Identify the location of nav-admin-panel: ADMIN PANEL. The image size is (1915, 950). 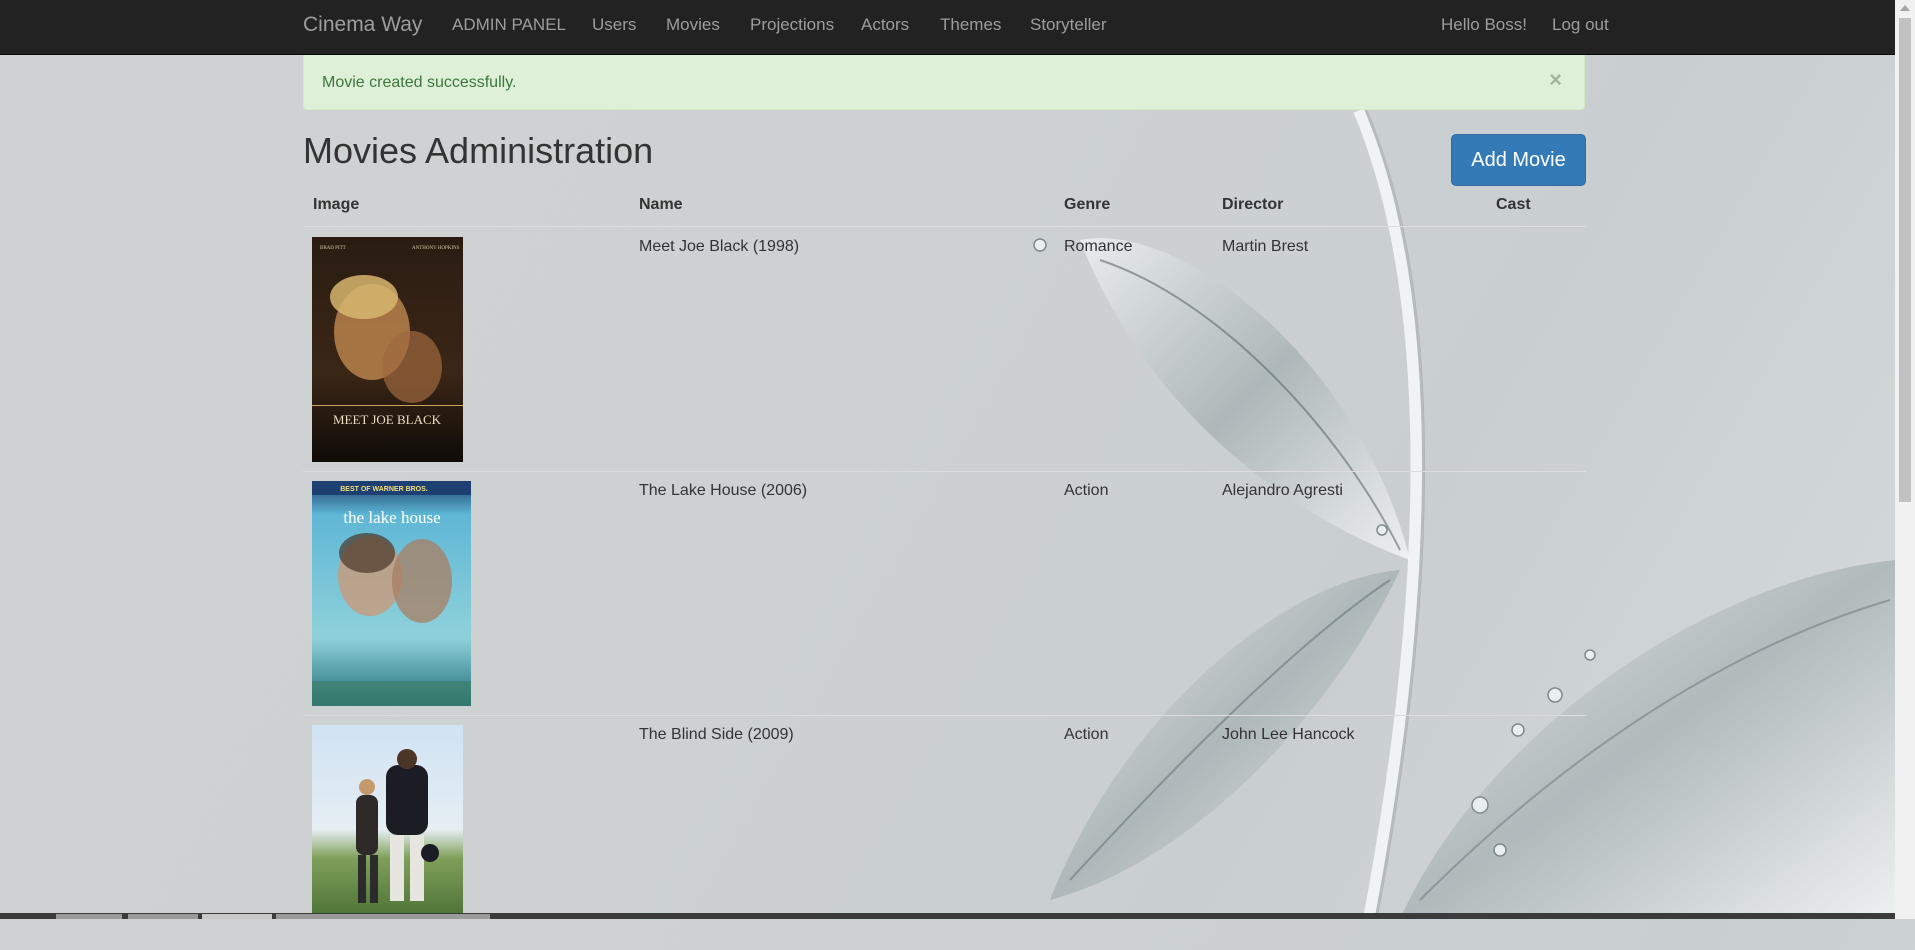
(509, 25).